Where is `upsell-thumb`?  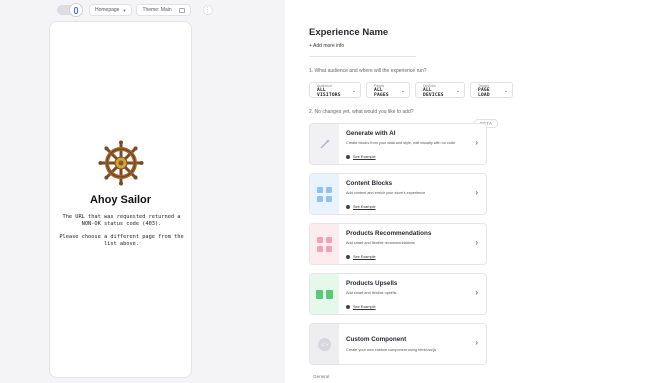 upsell-thumb is located at coordinates (324, 294).